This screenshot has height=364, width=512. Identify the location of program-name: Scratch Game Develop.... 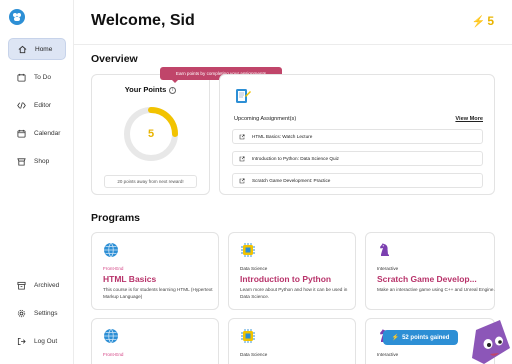
(427, 279).